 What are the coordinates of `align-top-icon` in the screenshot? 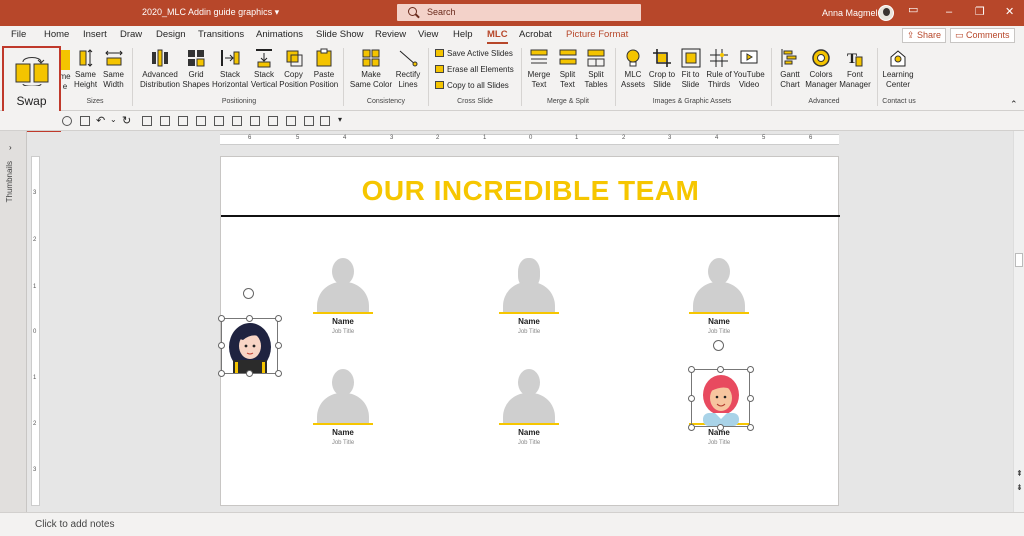 It's located at (201, 121).